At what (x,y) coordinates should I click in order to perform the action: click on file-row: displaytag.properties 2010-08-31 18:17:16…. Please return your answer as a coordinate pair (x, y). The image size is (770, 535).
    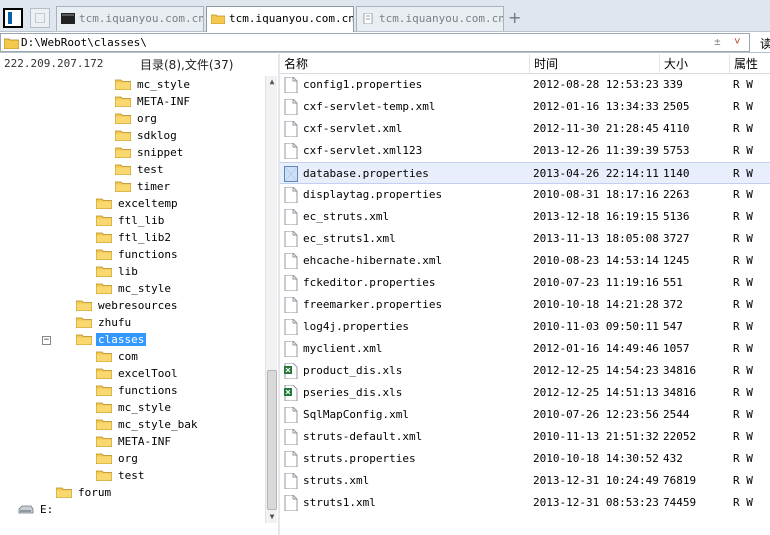
    Looking at the image, I should click on (525, 195).